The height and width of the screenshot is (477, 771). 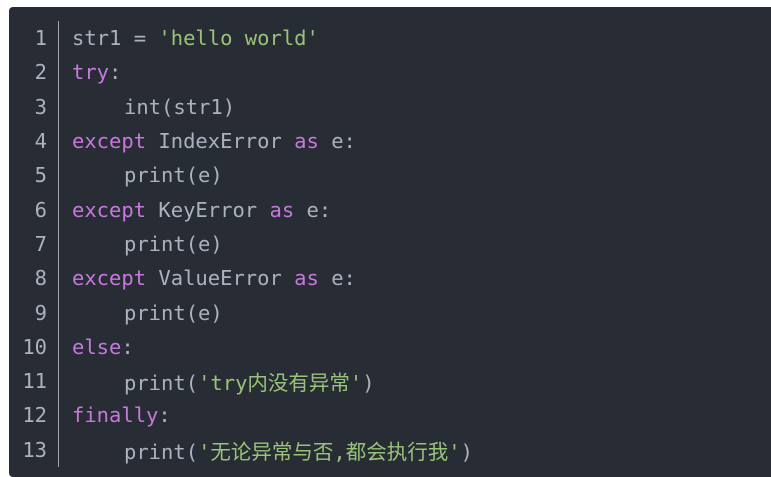 What do you see at coordinates (40, 38) in the screenshot?
I see `line-number: 1` at bounding box center [40, 38].